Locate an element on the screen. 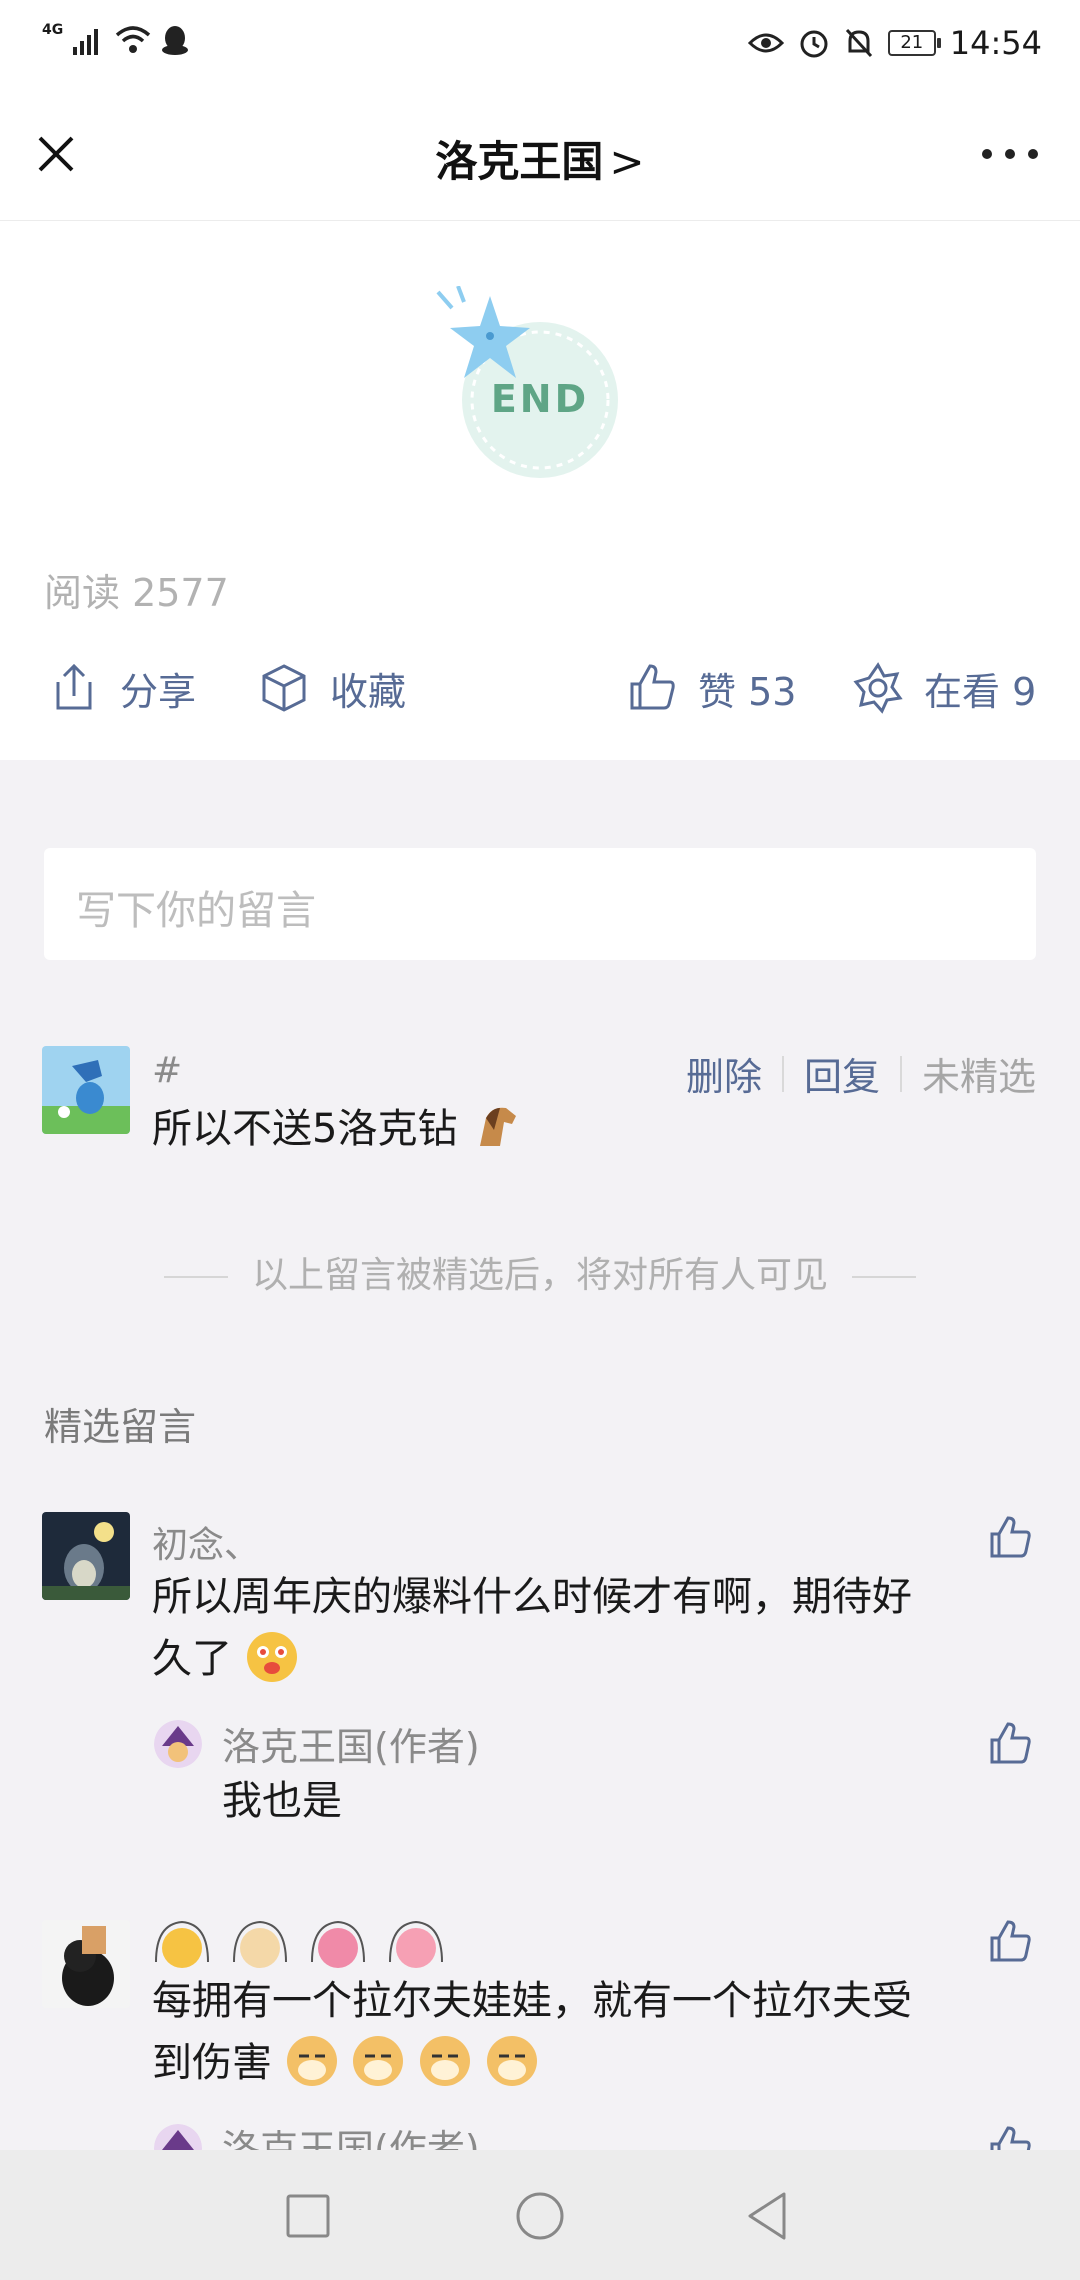  network-type: 4G is located at coordinates (53, 30).